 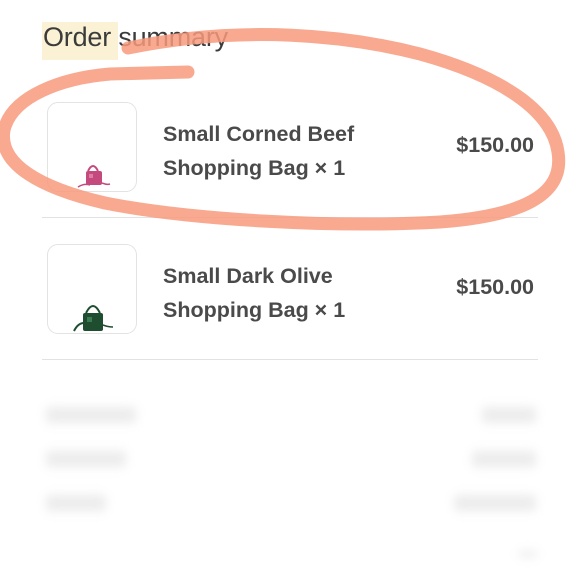 What do you see at coordinates (283, 151) in the screenshot?
I see `item-name: Small Corned Beef Shopping Bag × 1` at bounding box center [283, 151].